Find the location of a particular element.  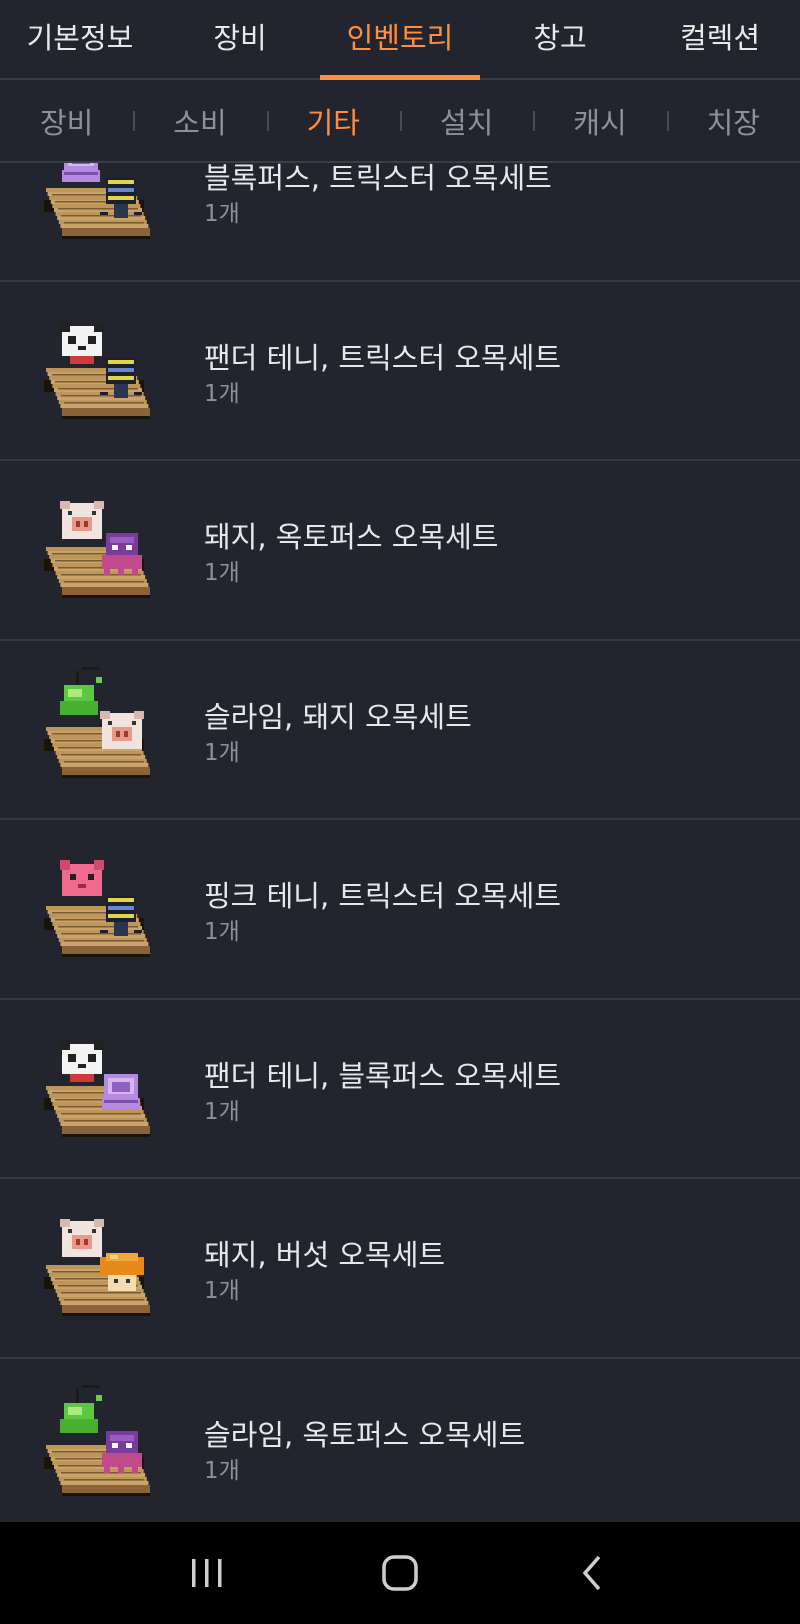

item-name: 핑크 테니, 트릭스터 오목세트 is located at coordinates (383, 896).